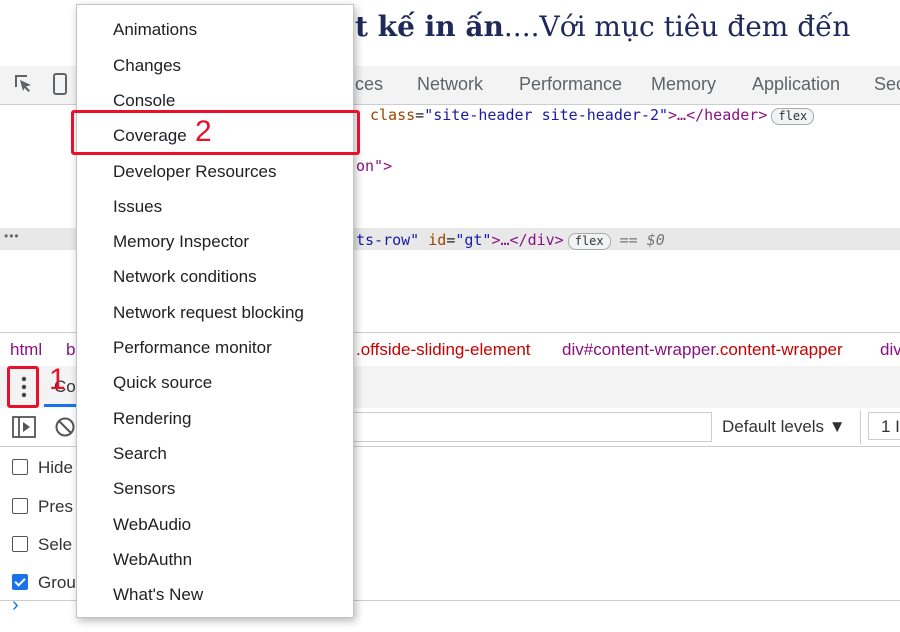 Image resolution: width=900 pixels, height=632 pixels. What do you see at coordinates (192, 348) in the screenshot?
I see `menu-item-performance-monitor: Performance monitor` at bounding box center [192, 348].